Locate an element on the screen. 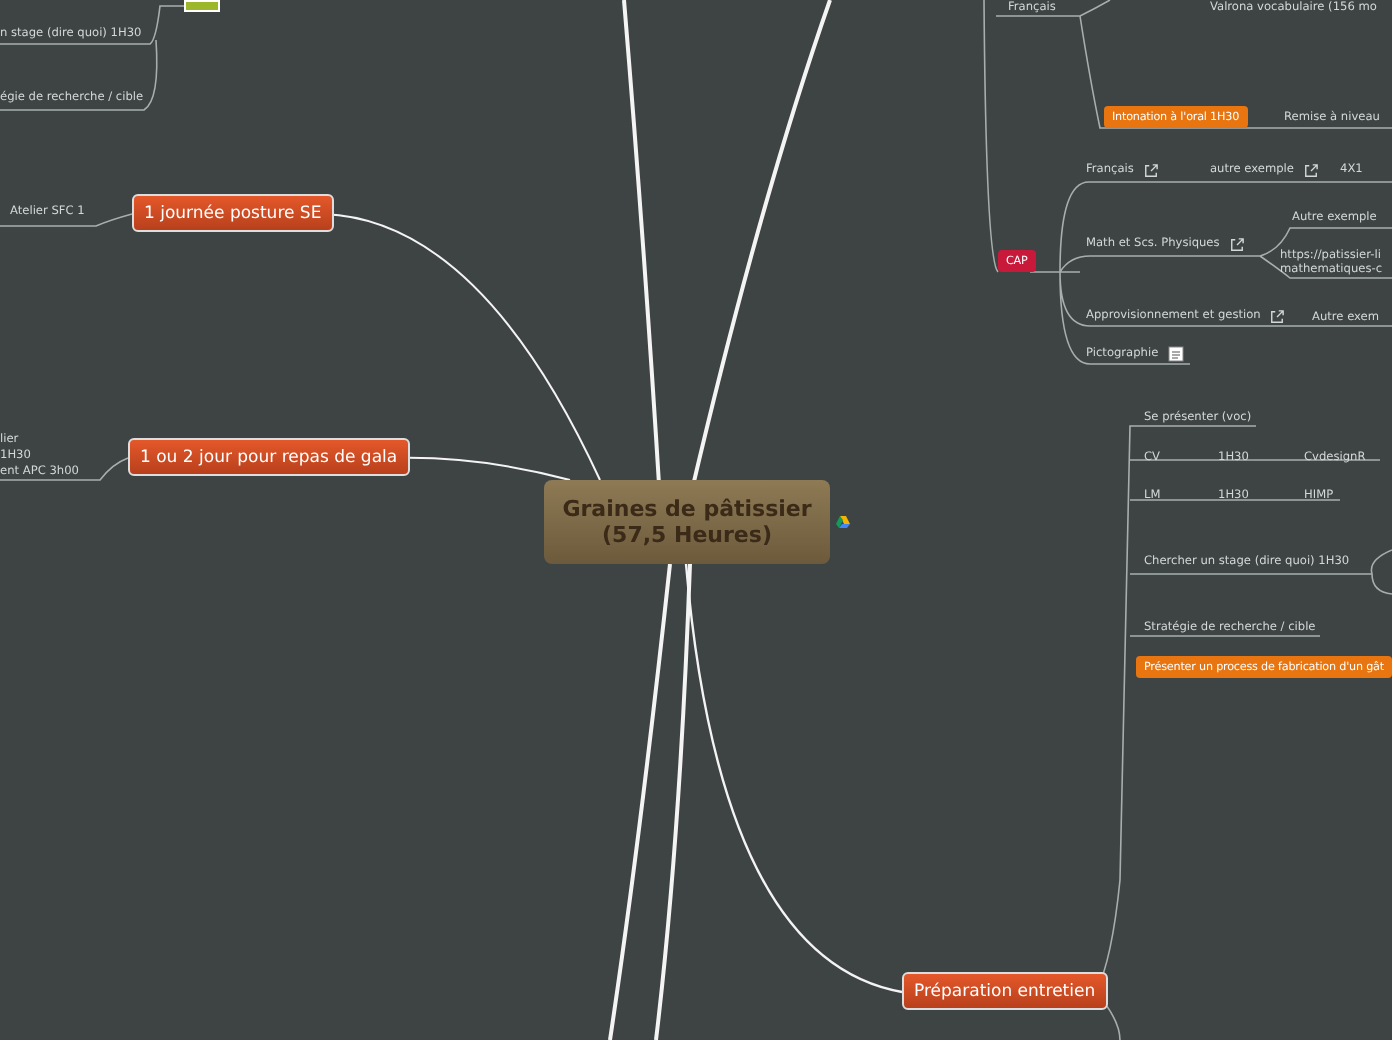 The height and width of the screenshot is (1040, 1392). document-icon is located at coordinates (1176, 354).